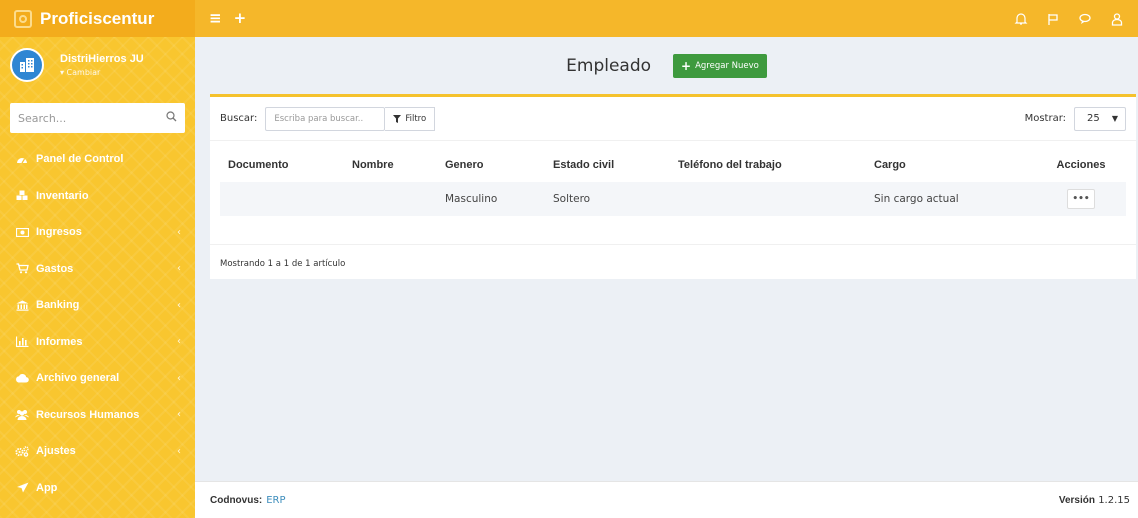 Image resolution: width=1138 pixels, height=518 pixels. What do you see at coordinates (491, 164) in the screenshot?
I see `col-header-genero: Genero` at bounding box center [491, 164].